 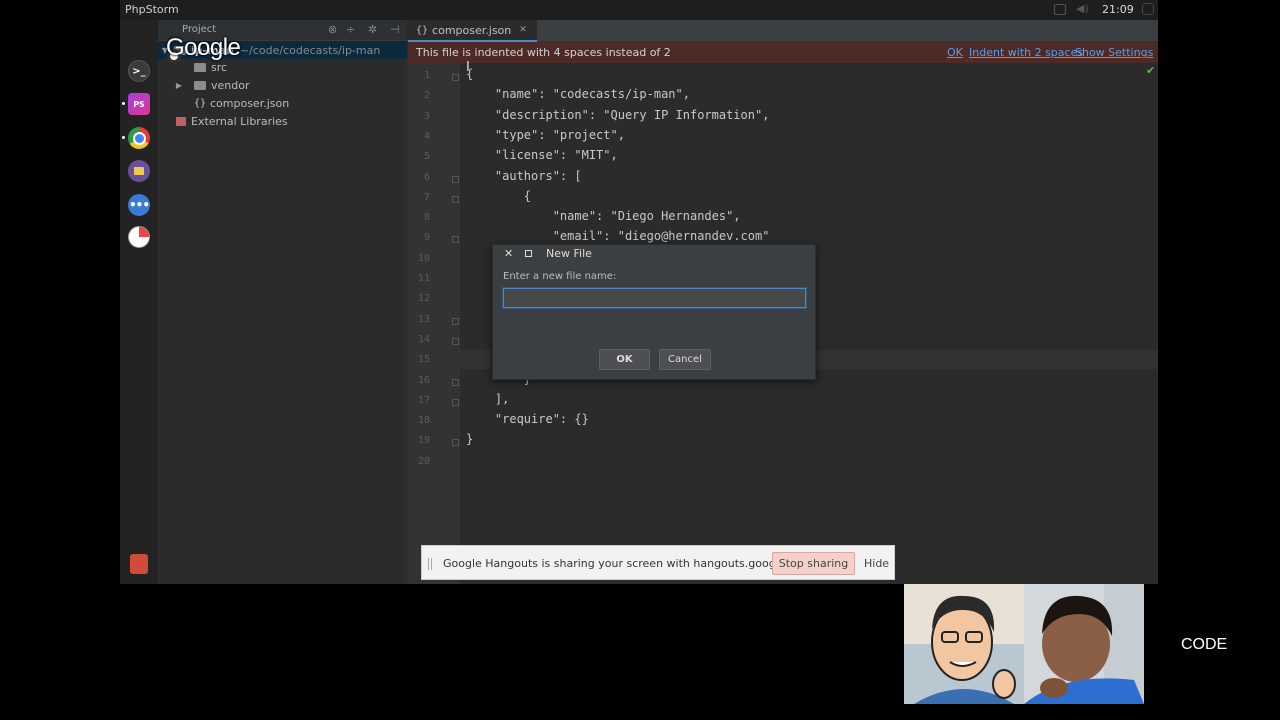 What do you see at coordinates (1082, 8) in the screenshot?
I see `volume-icon: ◀)` at bounding box center [1082, 8].